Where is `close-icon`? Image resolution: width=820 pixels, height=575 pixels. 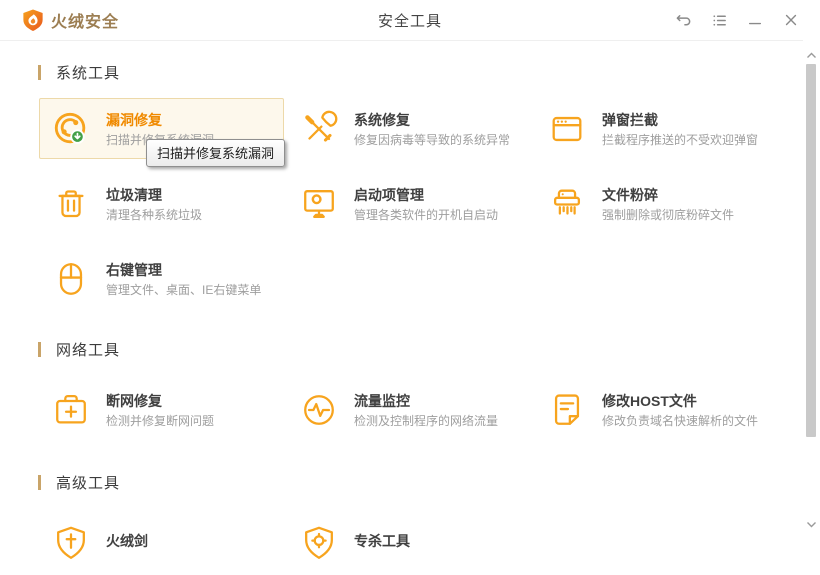
close-icon is located at coordinates (791, 20).